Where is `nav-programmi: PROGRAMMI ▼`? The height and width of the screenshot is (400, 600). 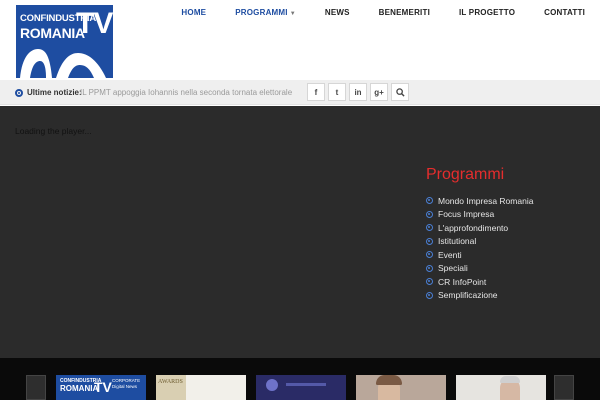 nav-programmi: PROGRAMMI ▼ is located at coordinates (265, 12).